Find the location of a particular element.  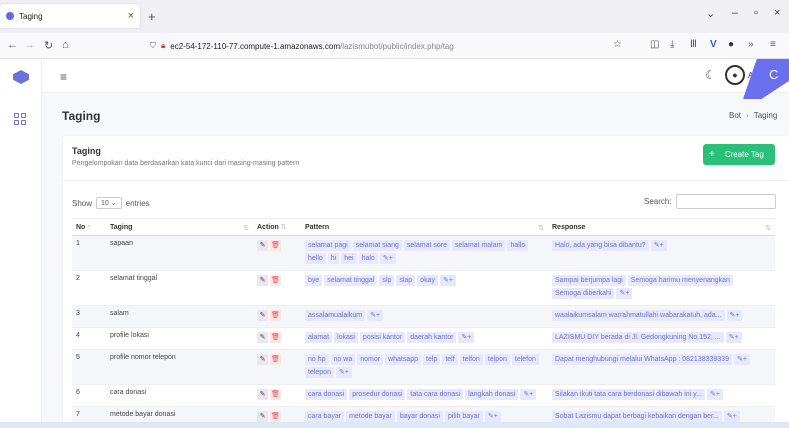

pattern-badge: telp is located at coordinates (432, 359).